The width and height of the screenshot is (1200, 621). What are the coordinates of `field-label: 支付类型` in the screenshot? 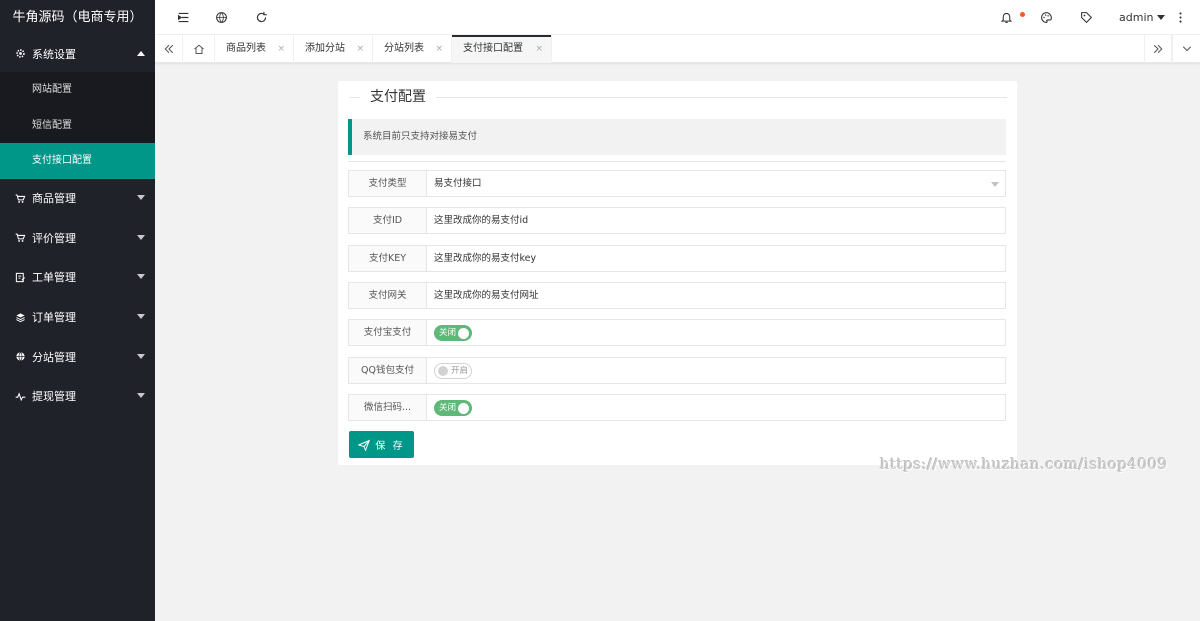 It's located at (388, 183).